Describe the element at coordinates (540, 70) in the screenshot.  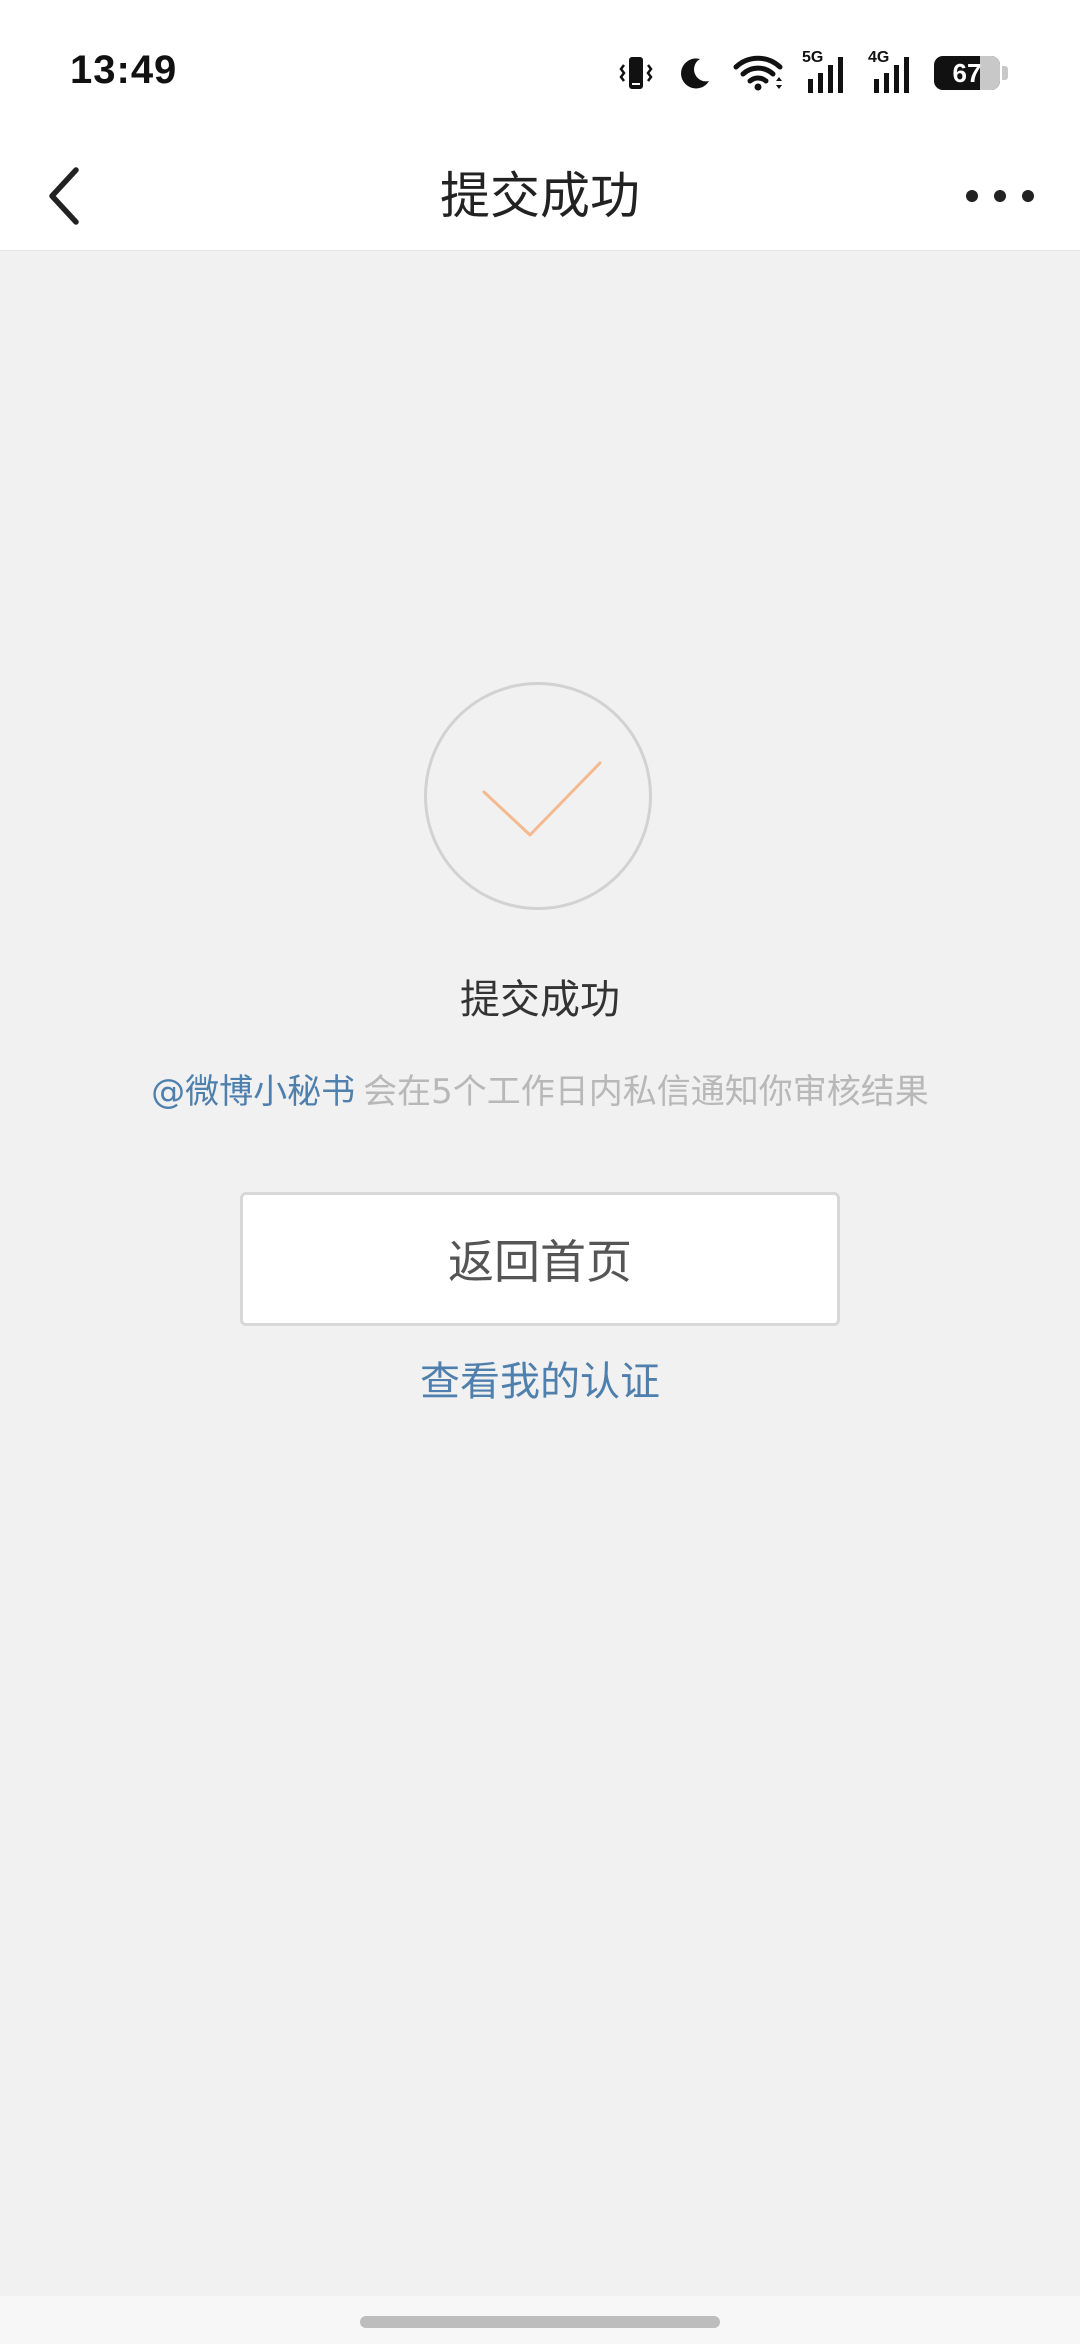
I see `status-bar: 13:49 5G 4G 67` at that location.